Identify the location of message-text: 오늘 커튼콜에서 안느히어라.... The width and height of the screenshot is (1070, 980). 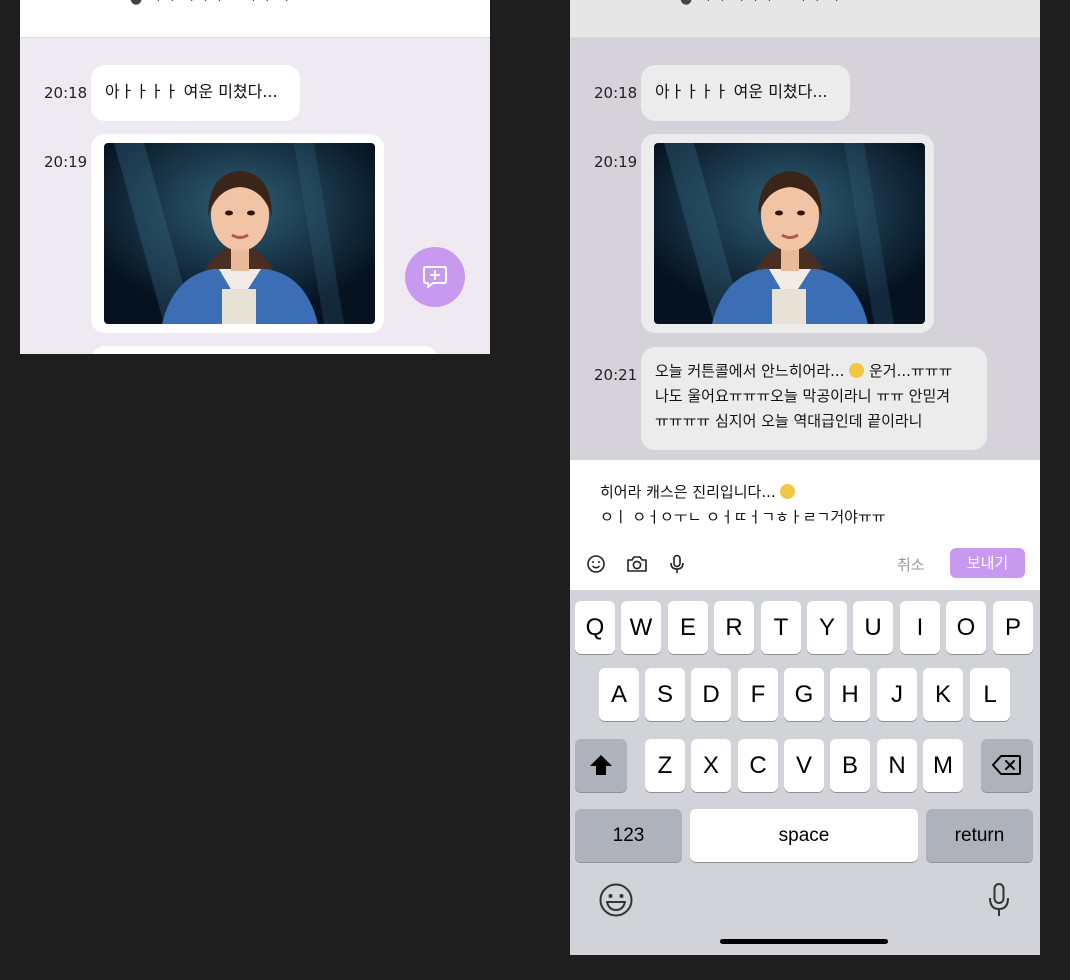
(752, 371).